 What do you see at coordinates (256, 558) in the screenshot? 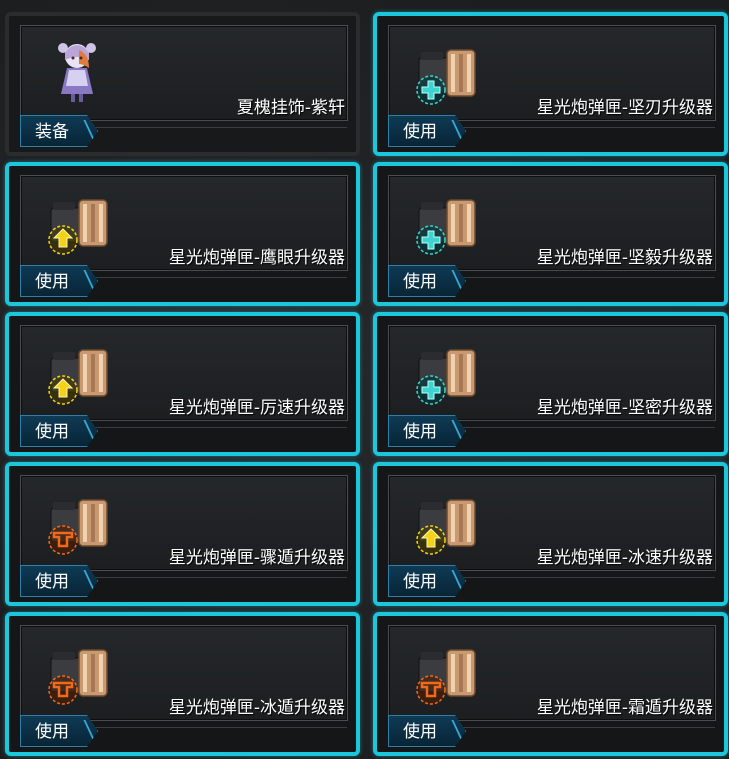
I see `item-name: 星光炮弹匣-骤遁升级器` at bounding box center [256, 558].